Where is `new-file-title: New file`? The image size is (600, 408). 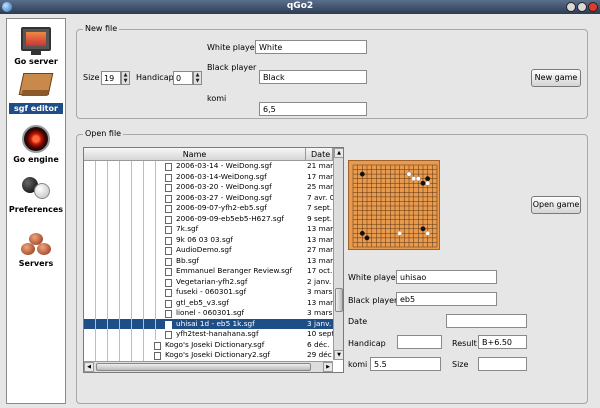 new-file-title: New file is located at coordinates (101, 28).